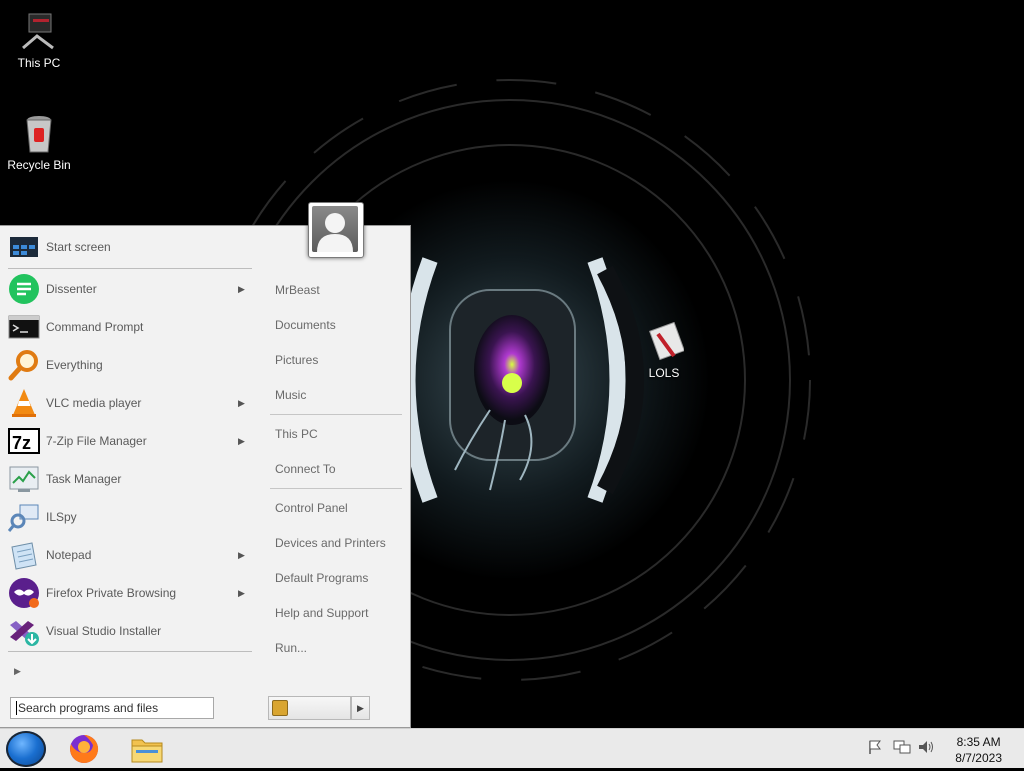 Image resolution: width=1024 pixels, height=771 pixels. Describe the element at coordinates (17, 671) in the screenshot. I see `all-programs-arrow-icon: ▶` at that location.